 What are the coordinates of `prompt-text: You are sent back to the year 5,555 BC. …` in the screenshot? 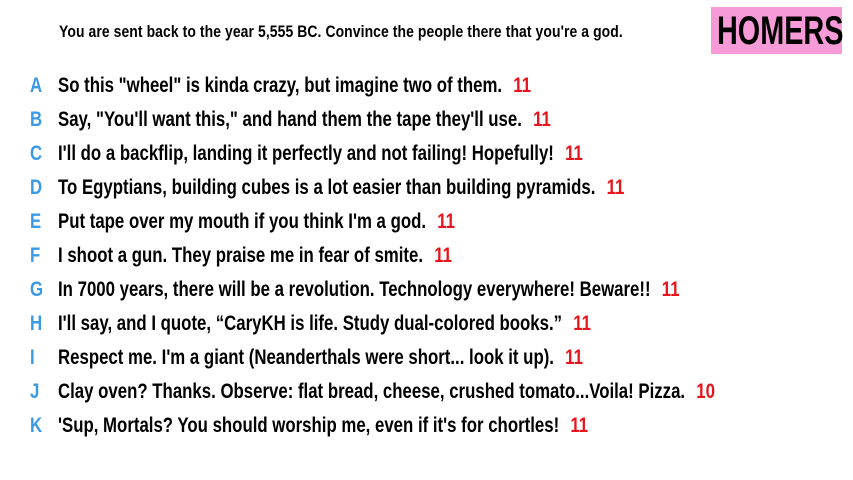 It's located at (341, 31).